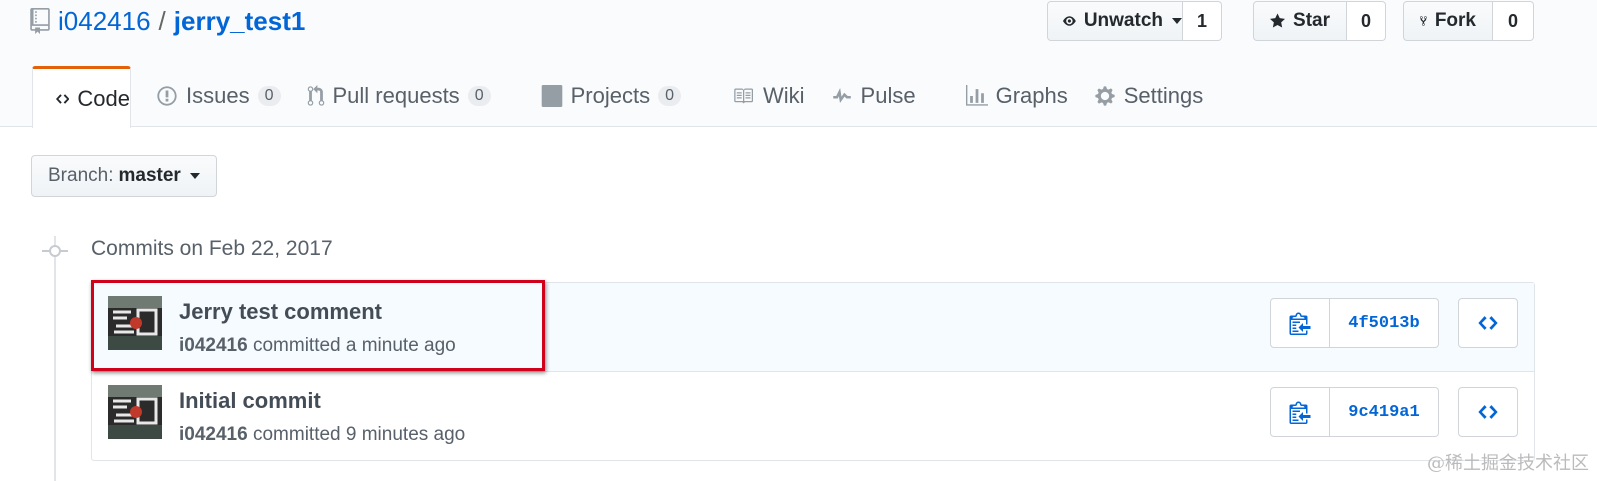  What do you see at coordinates (1163, 95) in the screenshot?
I see `tab-settings-label: Settings` at bounding box center [1163, 95].